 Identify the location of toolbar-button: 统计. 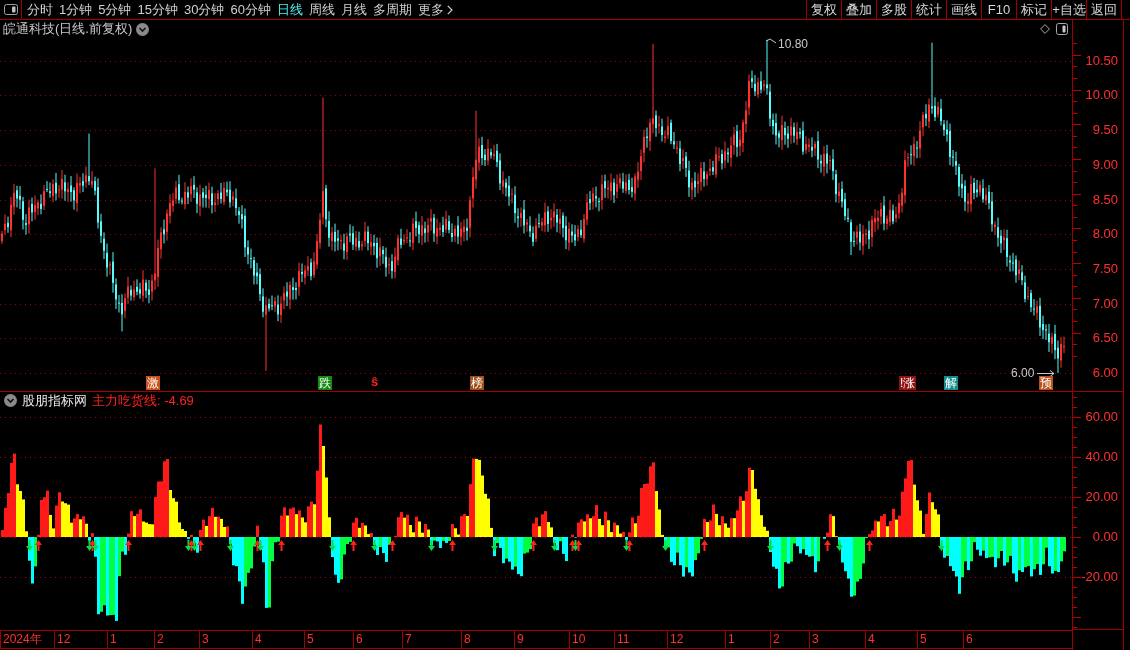
(928, 9).